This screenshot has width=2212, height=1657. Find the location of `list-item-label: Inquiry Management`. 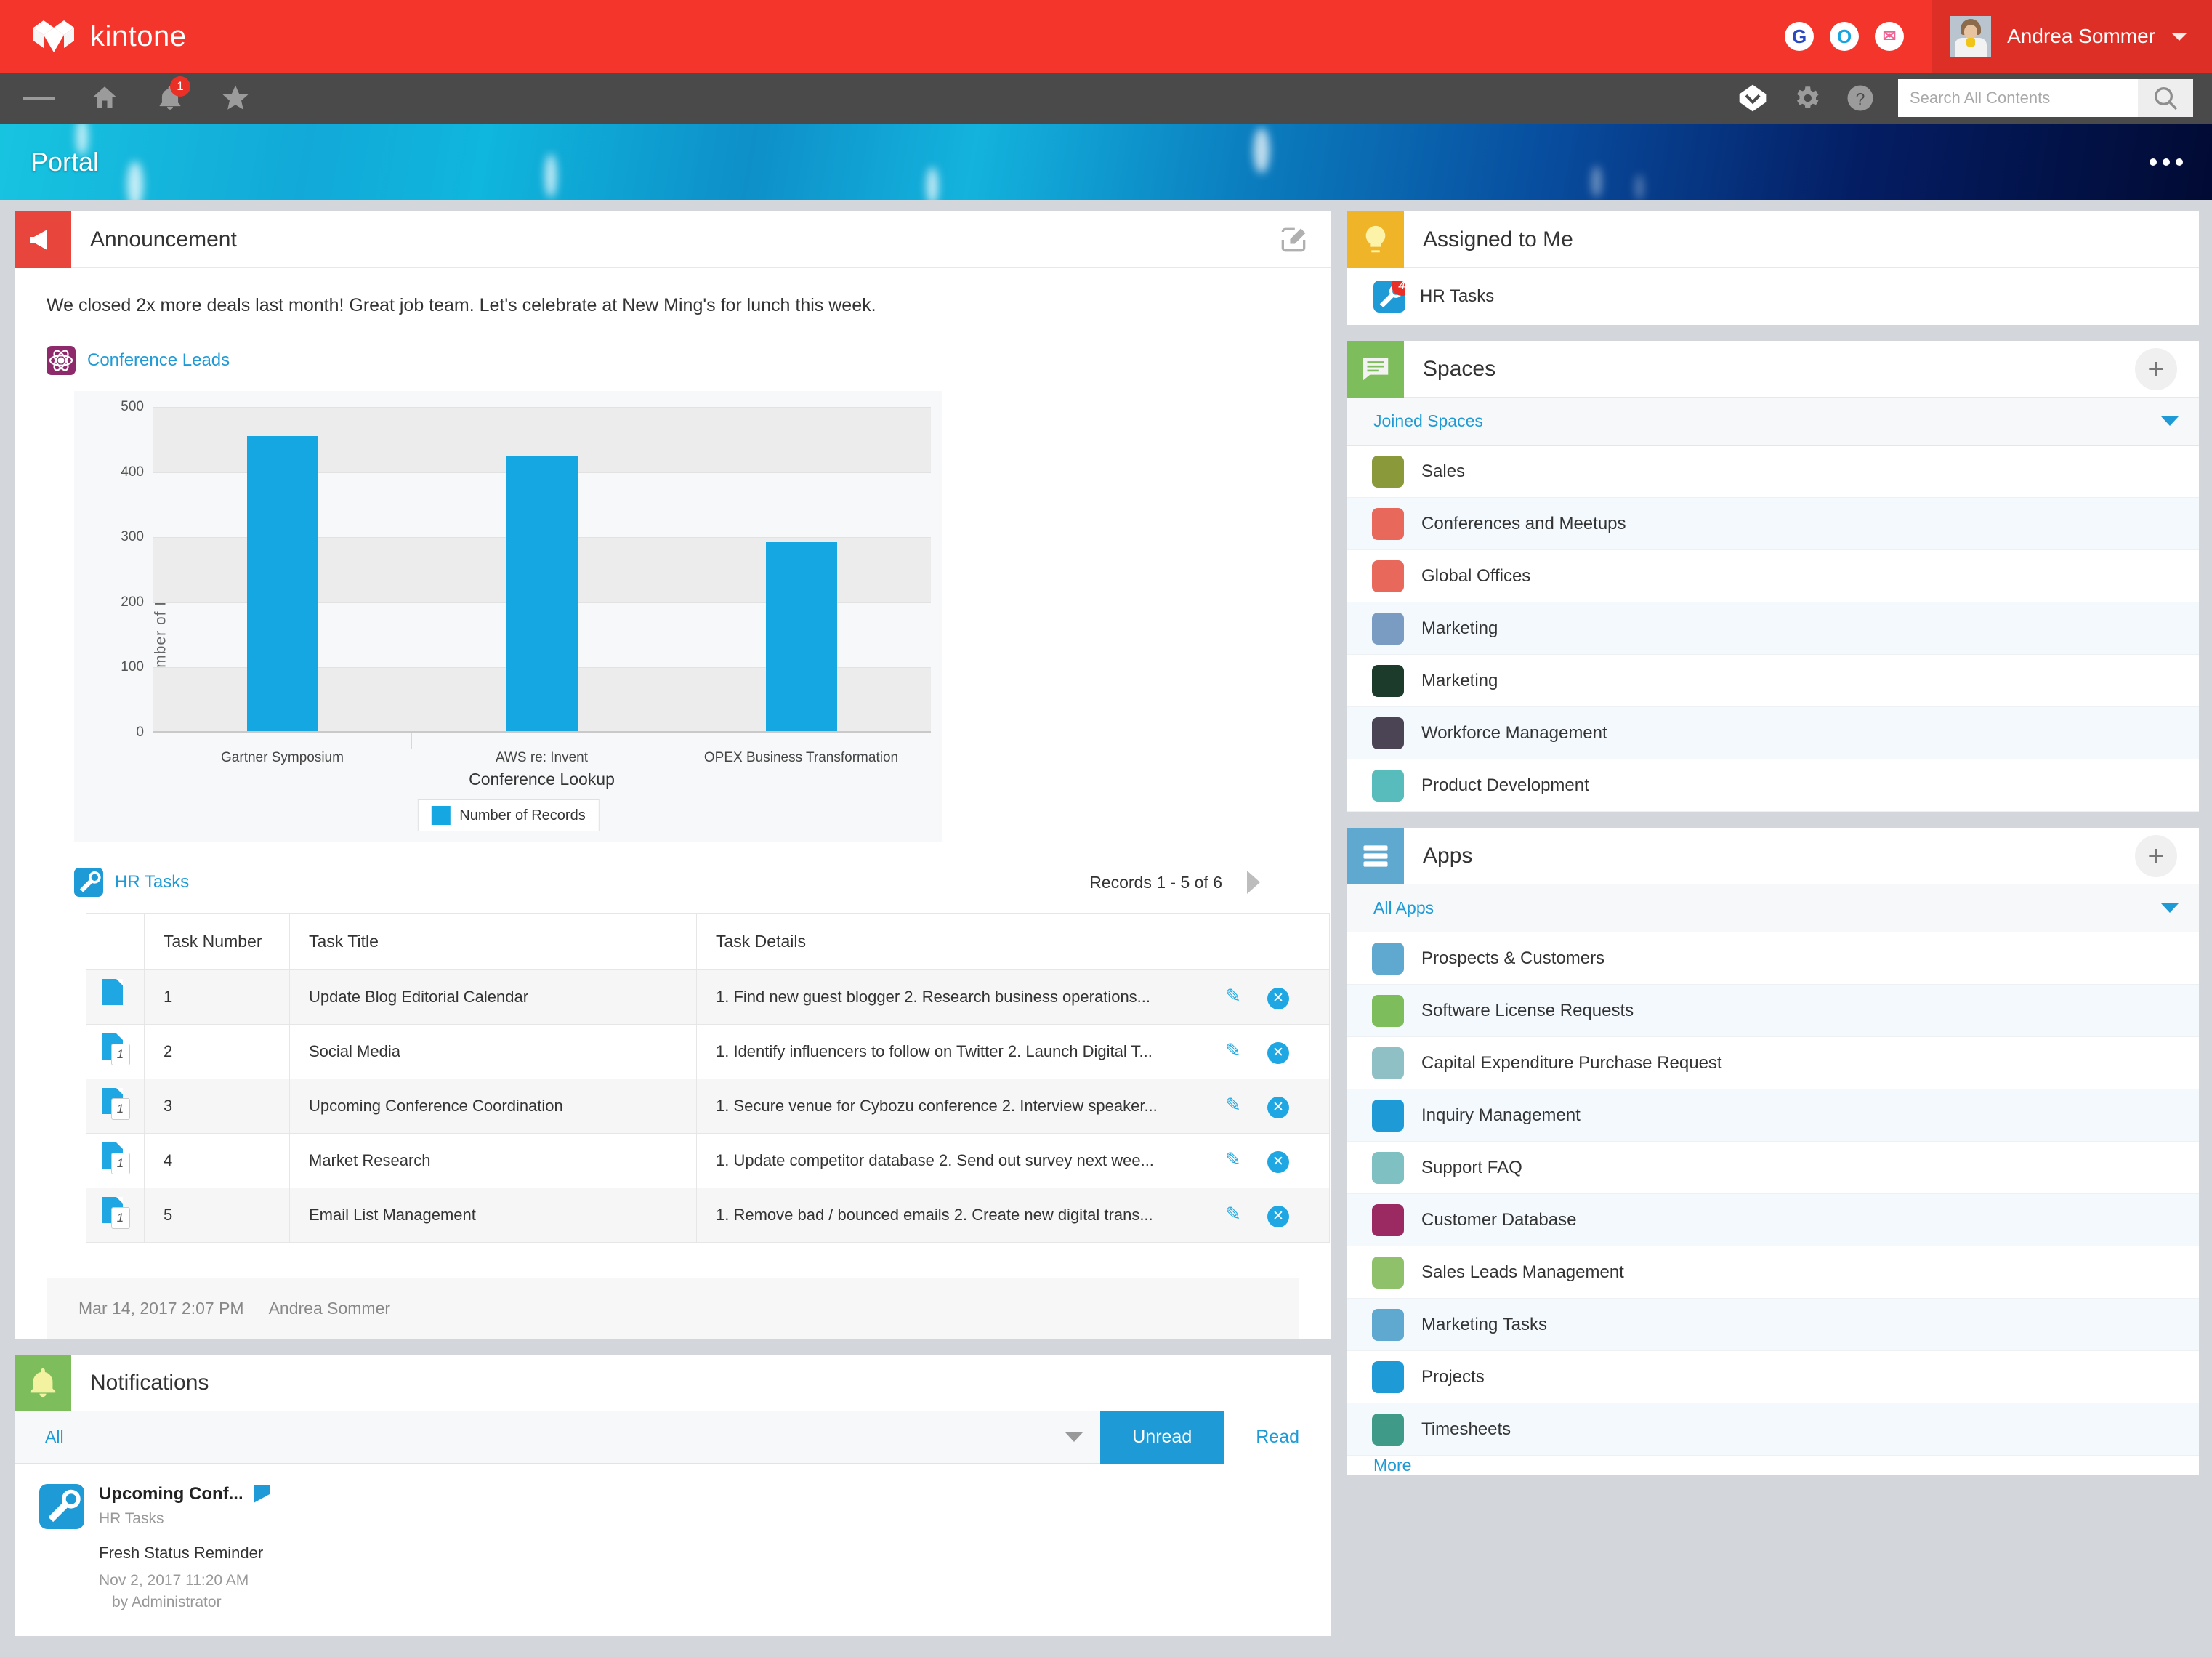

list-item-label: Inquiry Management is located at coordinates (1501, 1115).